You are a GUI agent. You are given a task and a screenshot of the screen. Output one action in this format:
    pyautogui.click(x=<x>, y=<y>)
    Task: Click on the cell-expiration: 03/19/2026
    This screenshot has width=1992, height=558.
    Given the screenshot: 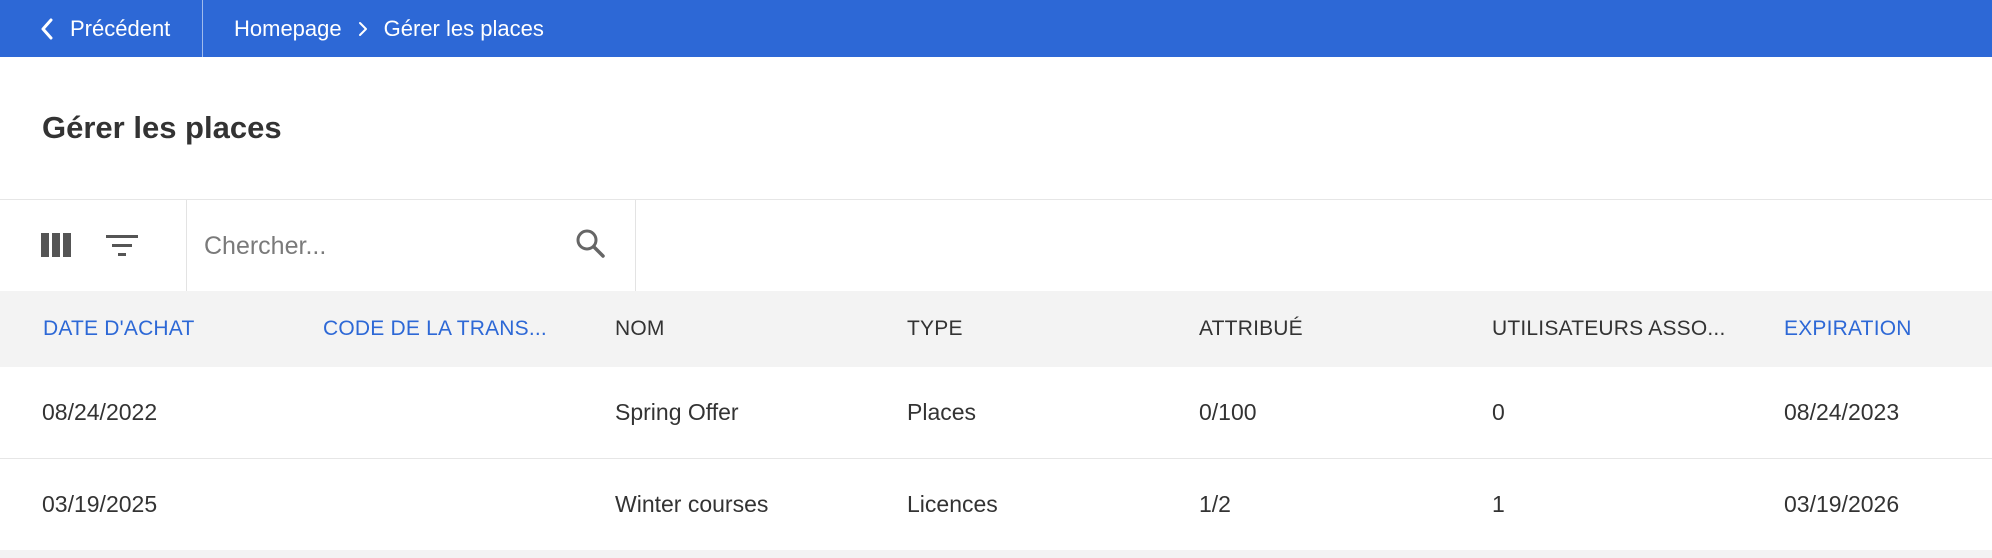 What is the action you would take?
    pyautogui.click(x=1842, y=504)
    